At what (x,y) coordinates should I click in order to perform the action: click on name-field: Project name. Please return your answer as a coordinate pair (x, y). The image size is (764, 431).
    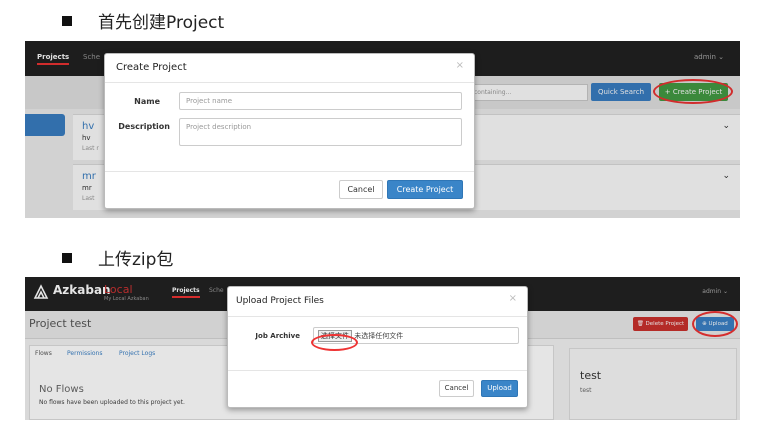
    Looking at the image, I should click on (320, 101).